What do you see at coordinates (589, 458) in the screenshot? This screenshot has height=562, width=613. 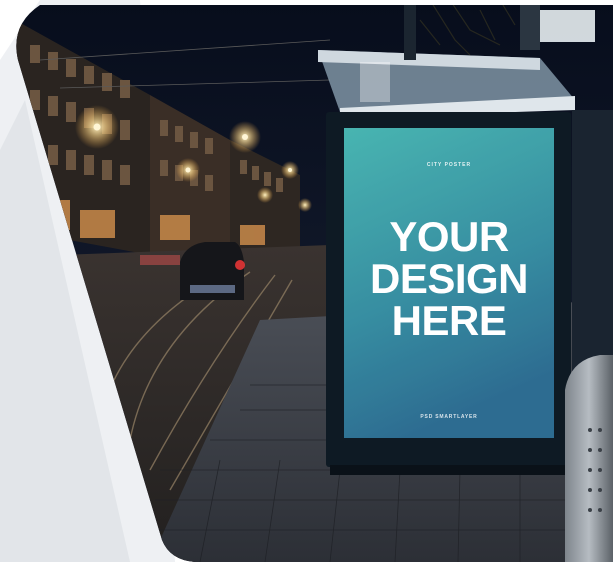 I see `trash-bin` at bounding box center [589, 458].